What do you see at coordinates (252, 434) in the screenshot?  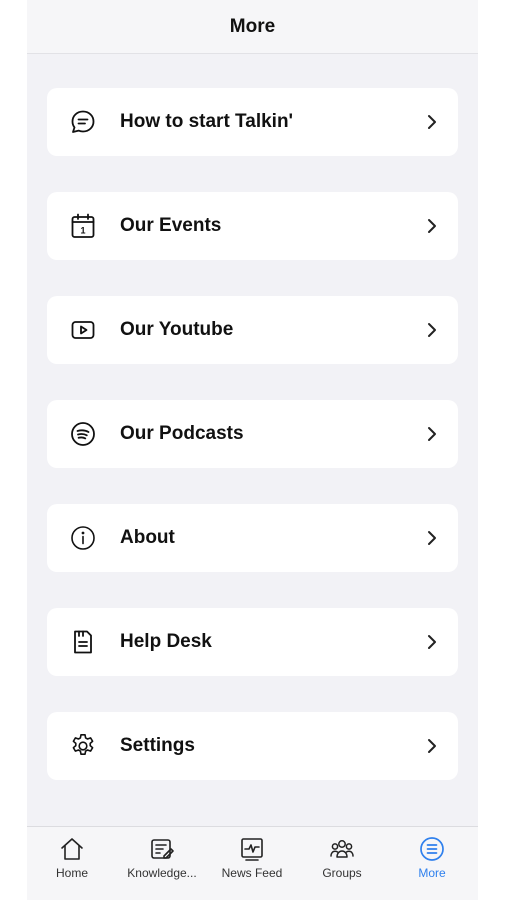 I see `menu-item-our-podcasts: Our Podcasts` at bounding box center [252, 434].